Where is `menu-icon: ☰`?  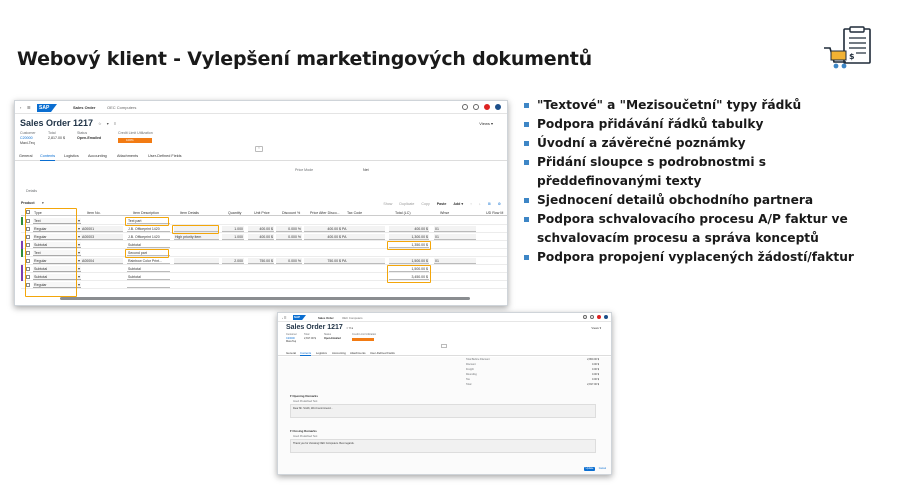 menu-icon: ☰ is located at coordinates (29, 107).